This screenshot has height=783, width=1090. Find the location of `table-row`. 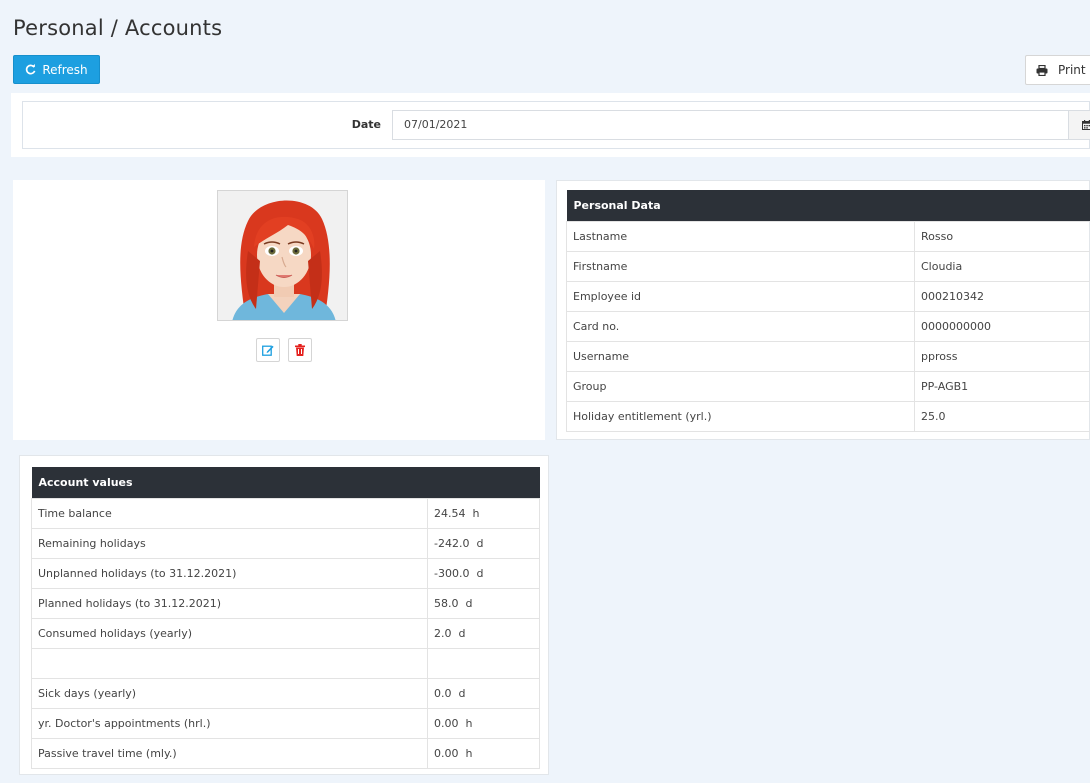

table-row is located at coordinates (286, 663).